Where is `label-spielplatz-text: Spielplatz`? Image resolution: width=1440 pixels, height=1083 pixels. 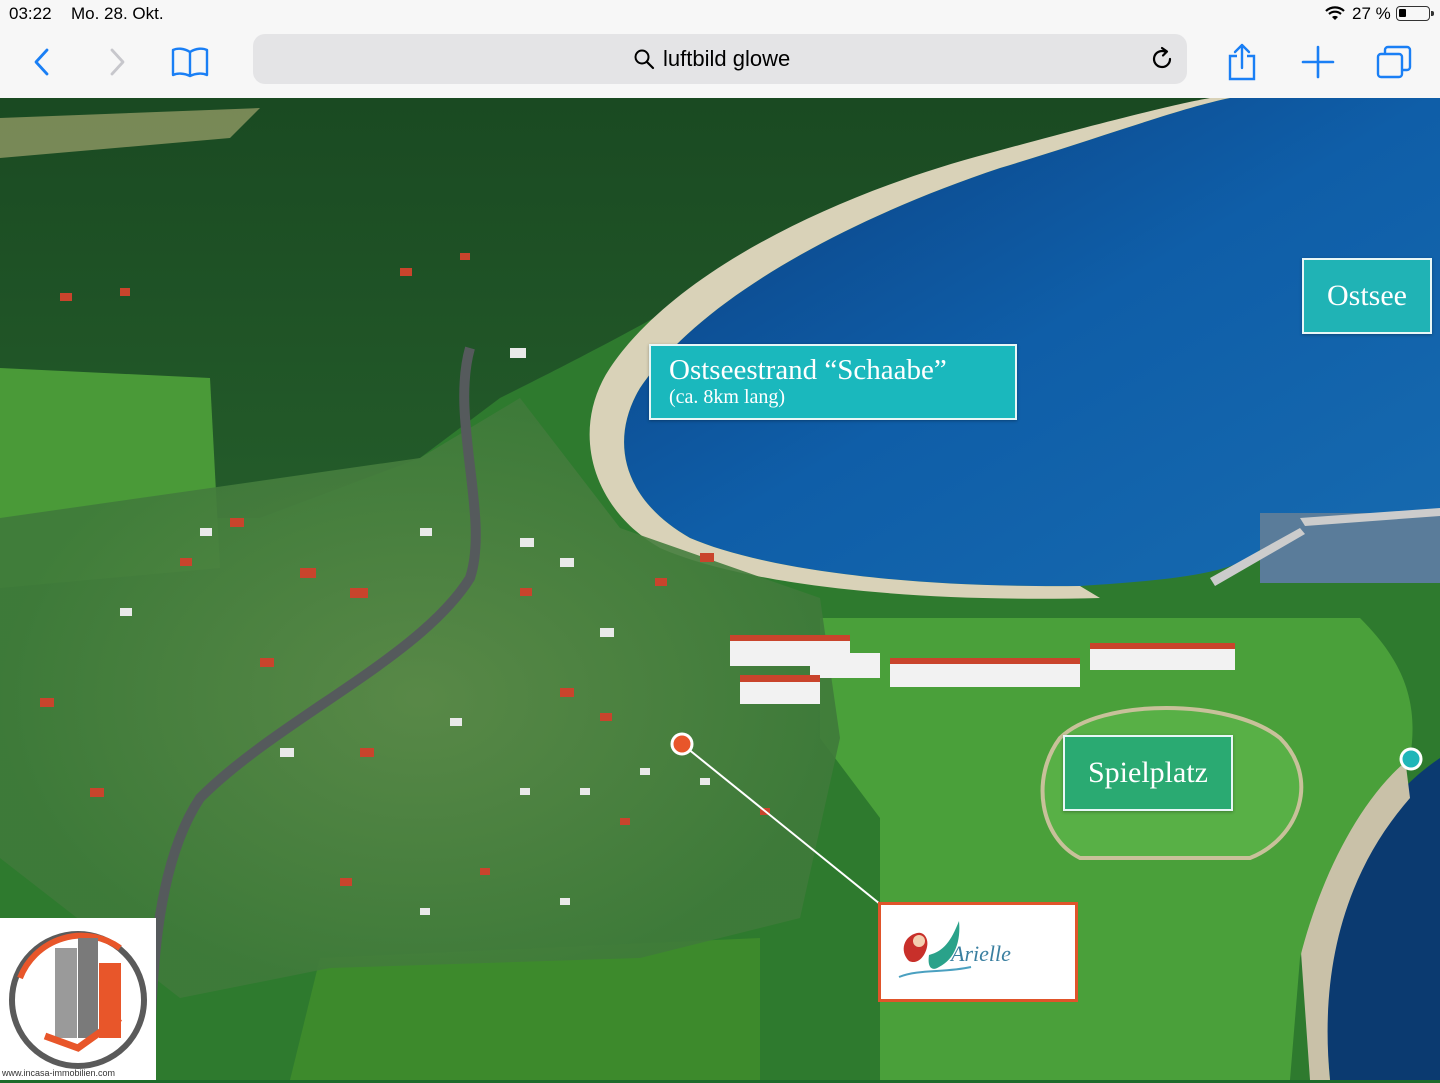
label-spielplatz-text: Spielplatz is located at coordinates (1148, 772).